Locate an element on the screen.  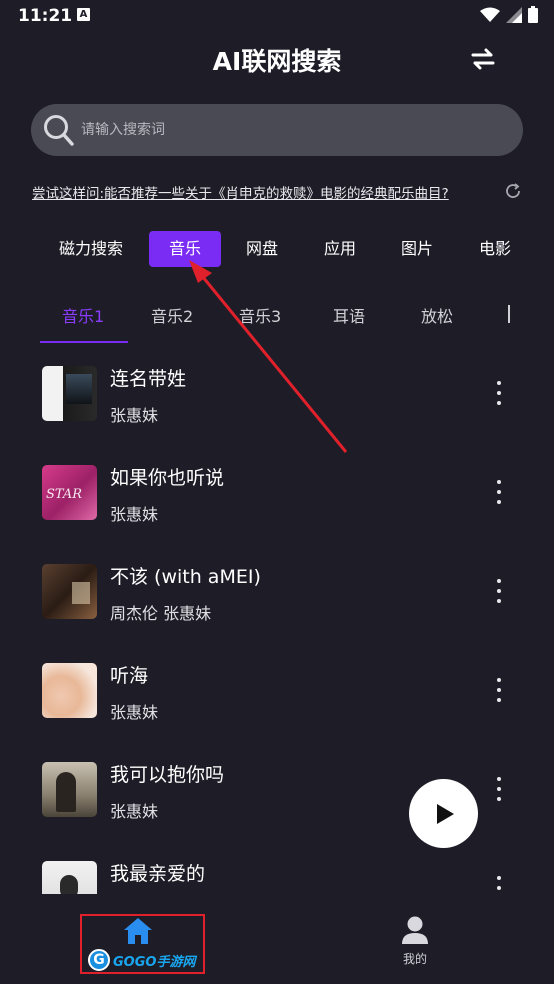
play-icon is located at coordinates (445, 813).